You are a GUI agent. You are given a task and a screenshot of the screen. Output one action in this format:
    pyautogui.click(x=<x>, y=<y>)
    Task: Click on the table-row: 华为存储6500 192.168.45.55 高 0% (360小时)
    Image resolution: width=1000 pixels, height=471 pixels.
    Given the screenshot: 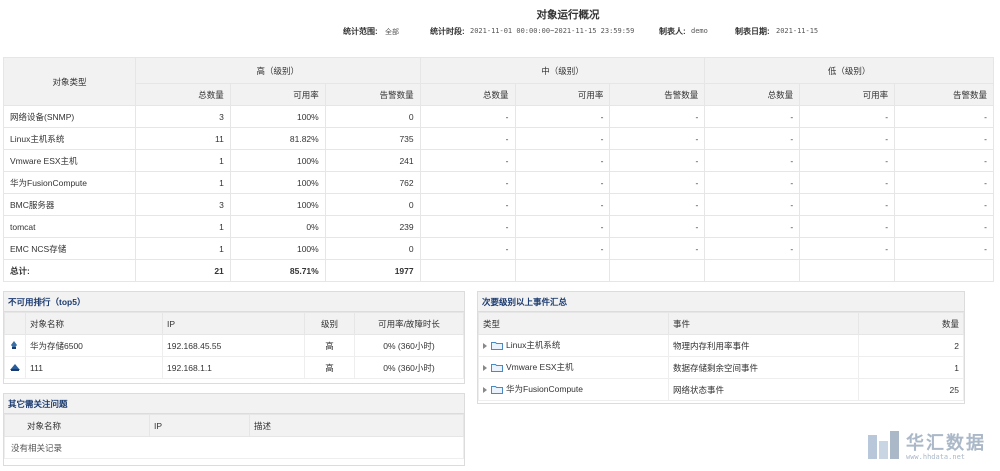 What is the action you would take?
    pyautogui.click(x=234, y=345)
    